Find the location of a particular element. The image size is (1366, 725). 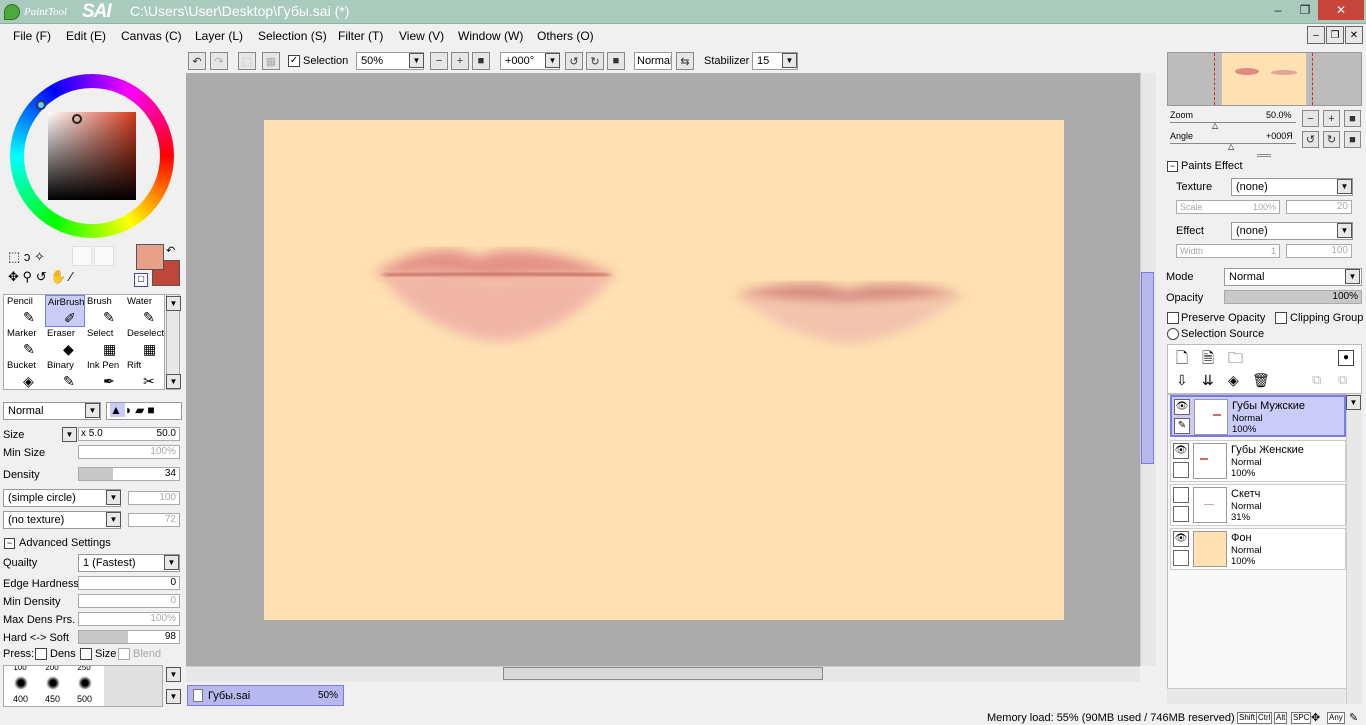

menu-filter: Filter (T) is located at coordinates (360, 36).